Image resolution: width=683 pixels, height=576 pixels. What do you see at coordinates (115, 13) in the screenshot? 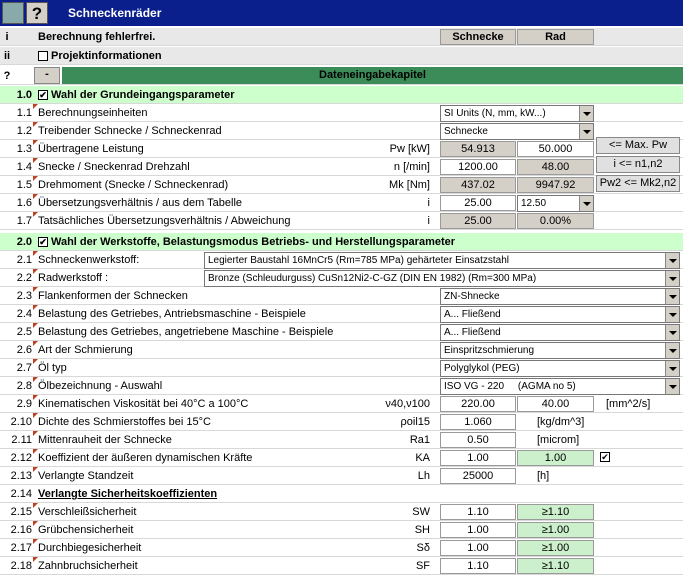
I see `window-title: Schneckenräder` at bounding box center [115, 13].